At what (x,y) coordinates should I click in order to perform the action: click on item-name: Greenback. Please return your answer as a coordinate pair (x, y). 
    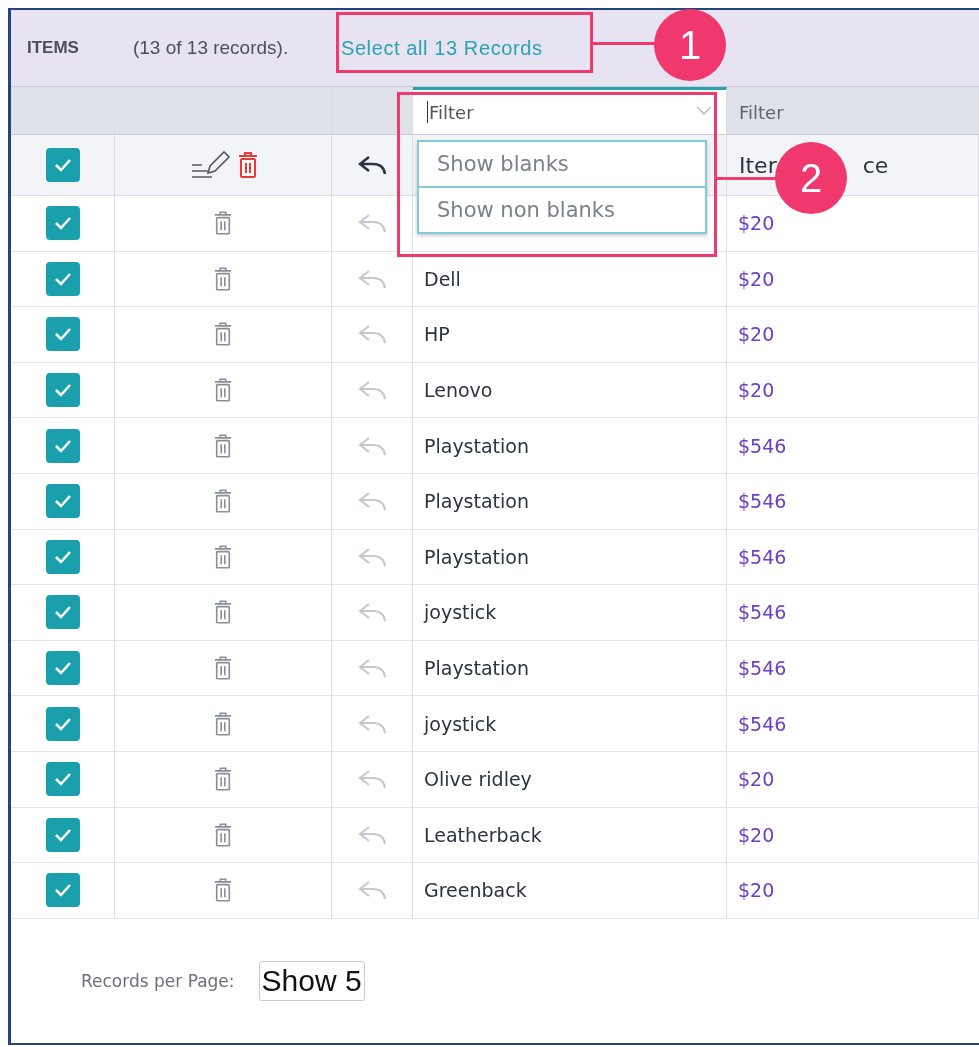
    Looking at the image, I should click on (475, 890).